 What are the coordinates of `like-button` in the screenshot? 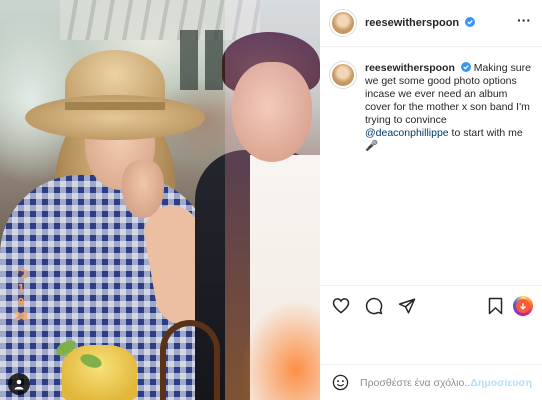 It's located at (341, 306).